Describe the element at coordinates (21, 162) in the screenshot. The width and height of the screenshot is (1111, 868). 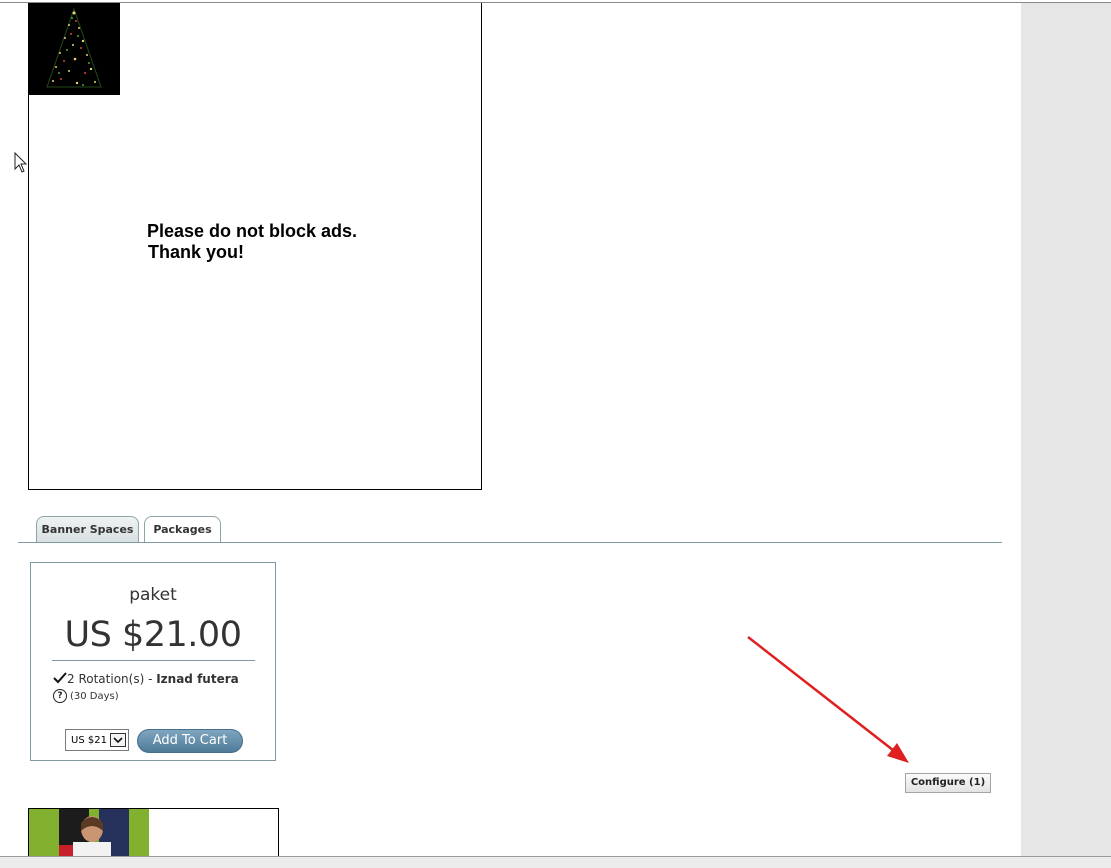
I see `mouse-cursor-icon` at that location.